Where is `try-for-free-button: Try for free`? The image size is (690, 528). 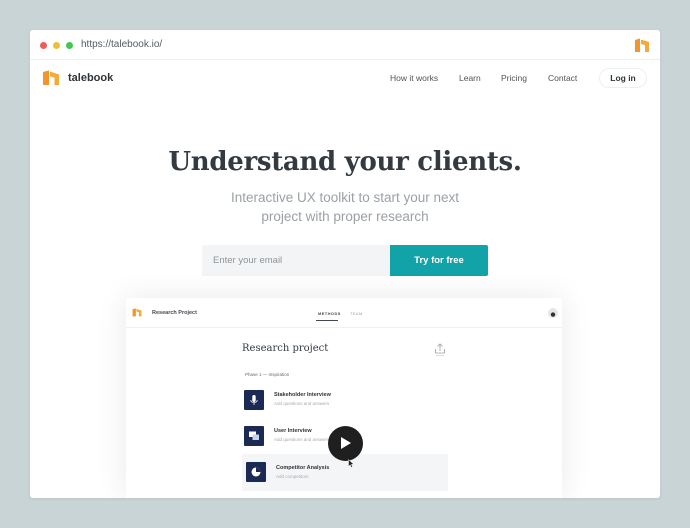
try-for-free-button: Try for free is located at coordinates (439, 260).